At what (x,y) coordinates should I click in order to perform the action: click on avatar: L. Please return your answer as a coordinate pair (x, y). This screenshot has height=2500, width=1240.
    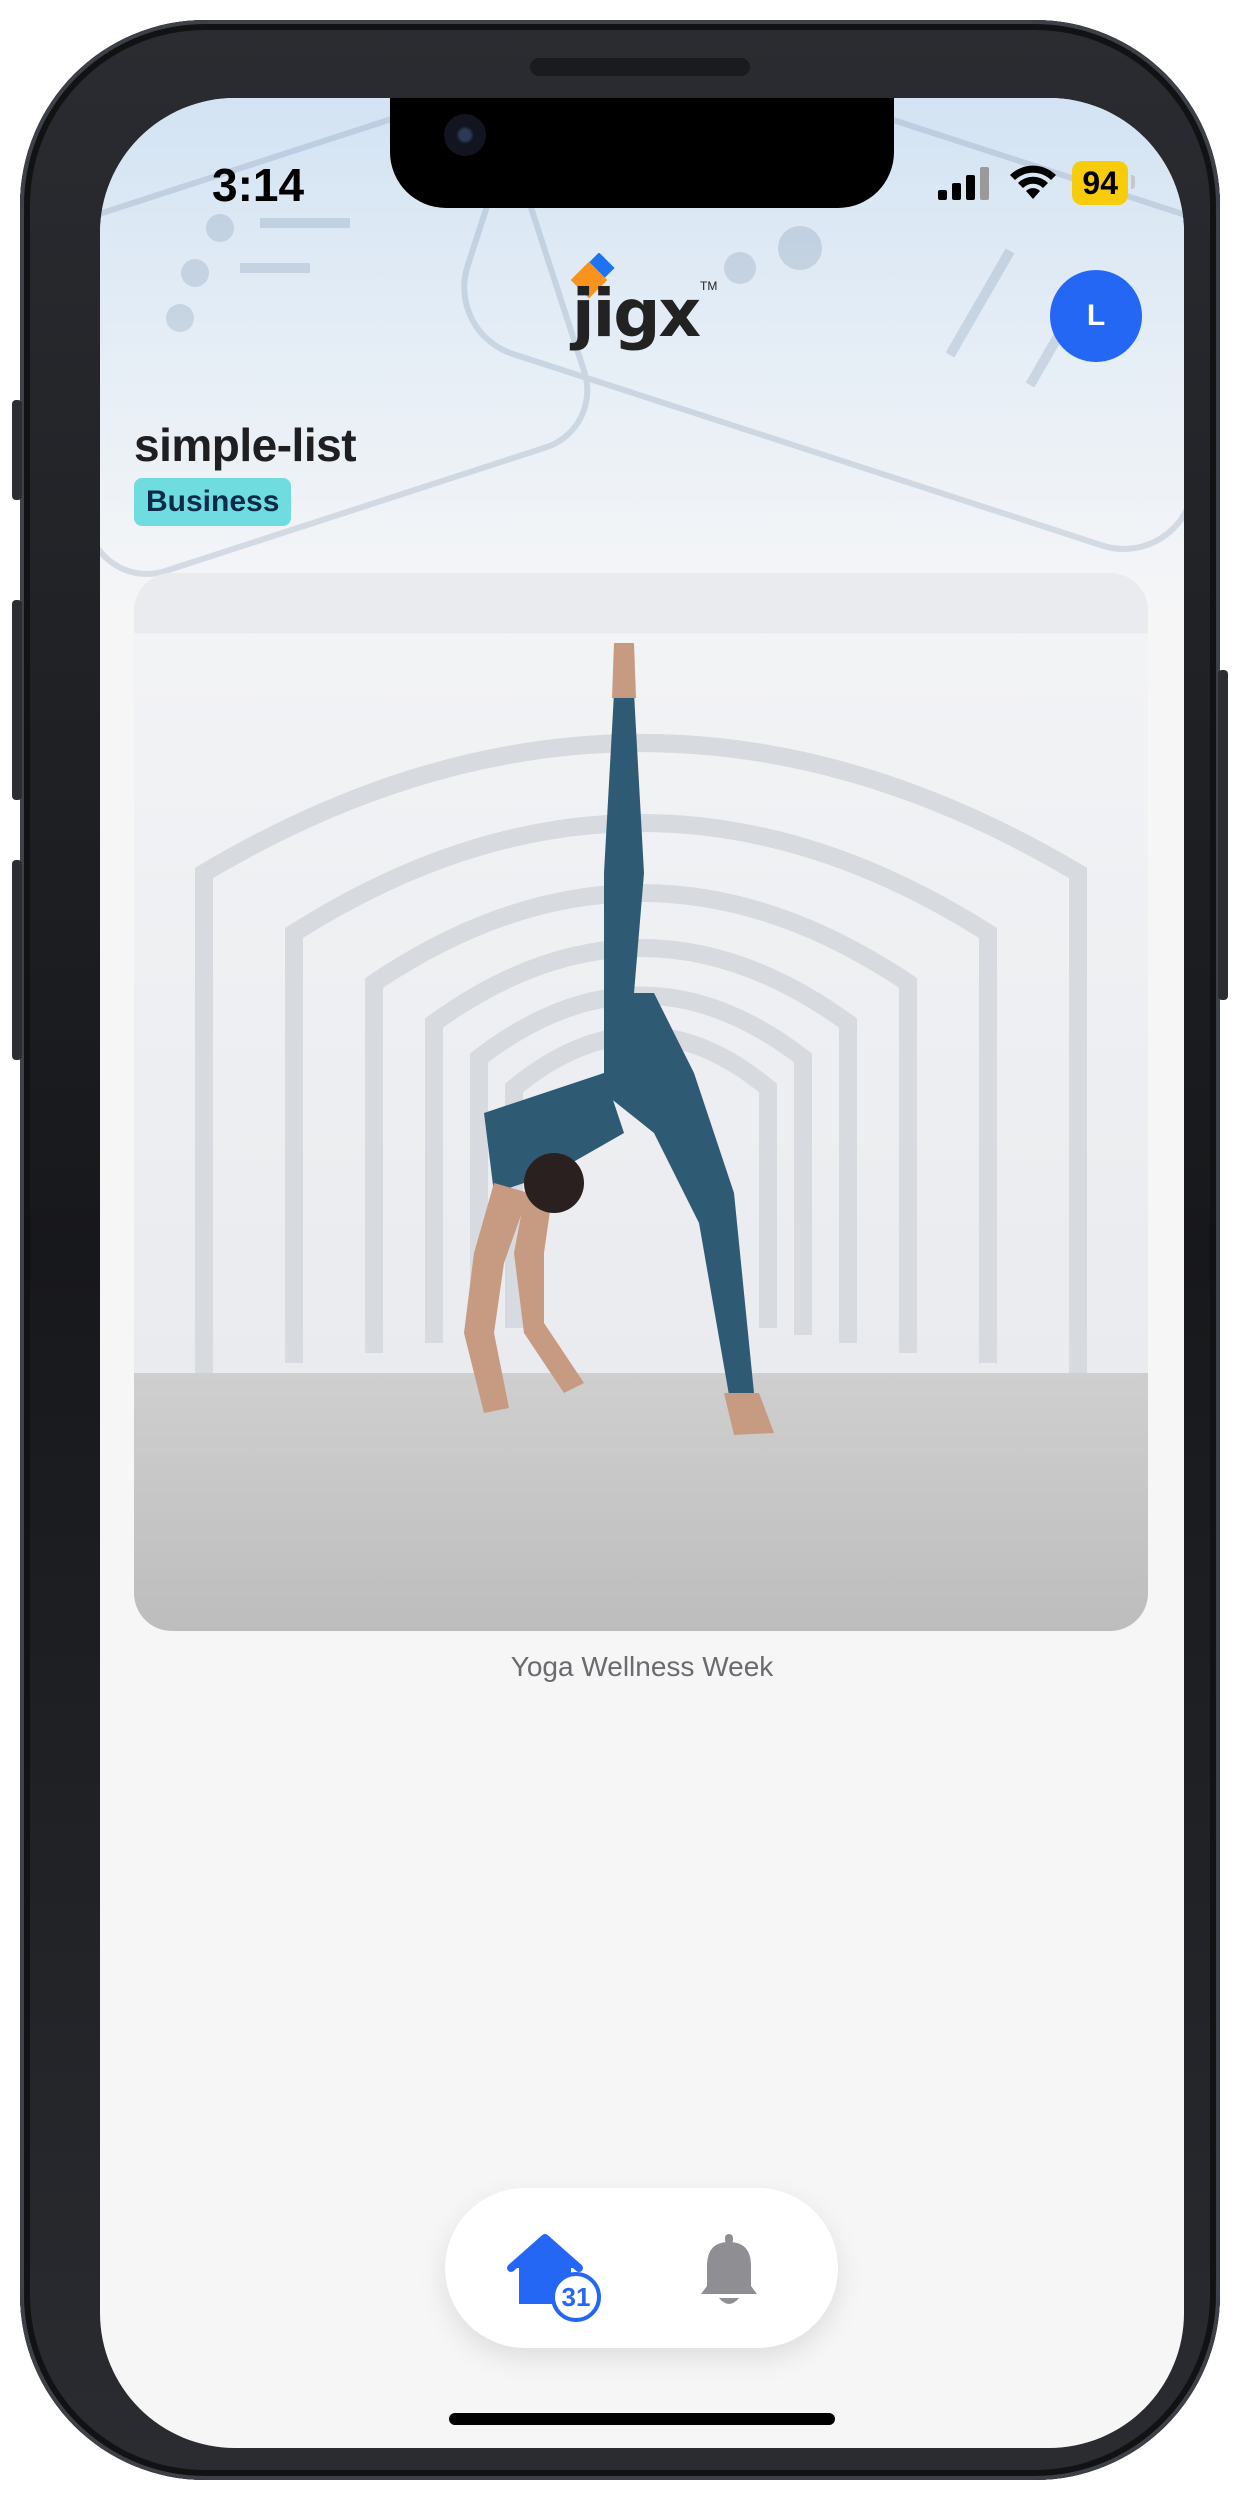
    Looking at the image, I should click on (1096, 316).